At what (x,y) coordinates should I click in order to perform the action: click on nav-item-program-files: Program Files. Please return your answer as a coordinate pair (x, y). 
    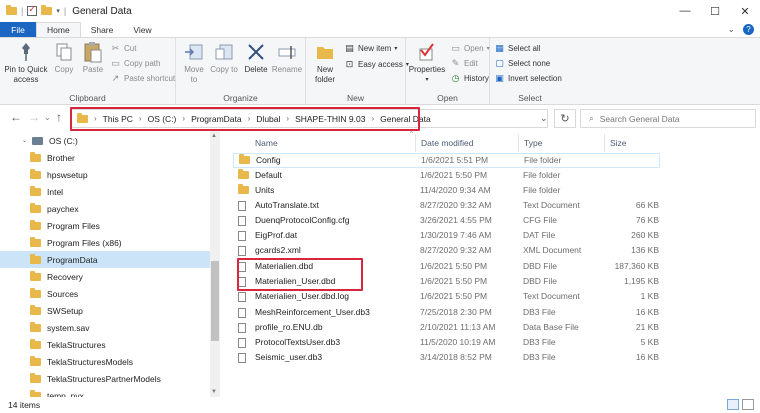
    Looking at the image, I should click on (105, 225).